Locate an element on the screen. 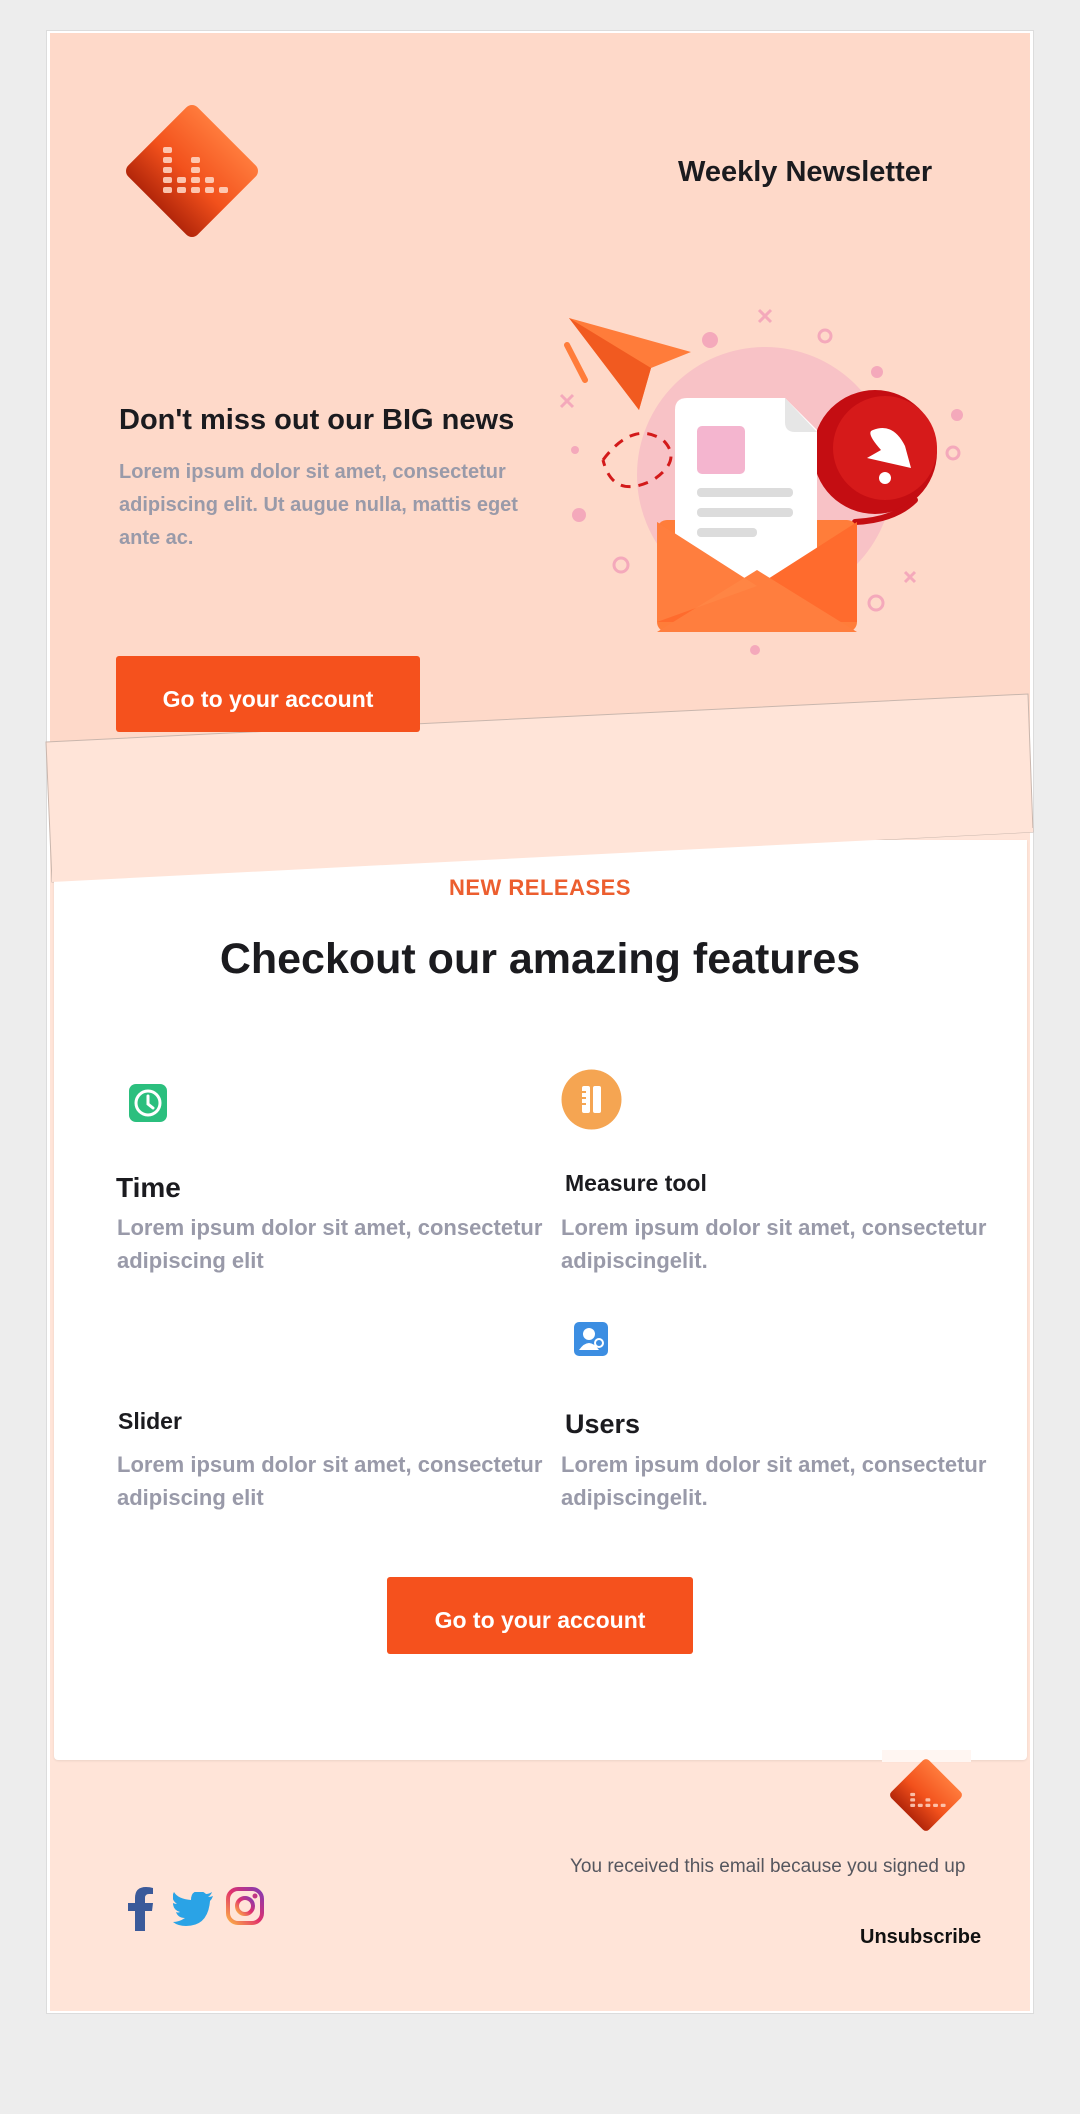  section-eyebrow: NEW RELEASES is located at coordinates (540, 887).